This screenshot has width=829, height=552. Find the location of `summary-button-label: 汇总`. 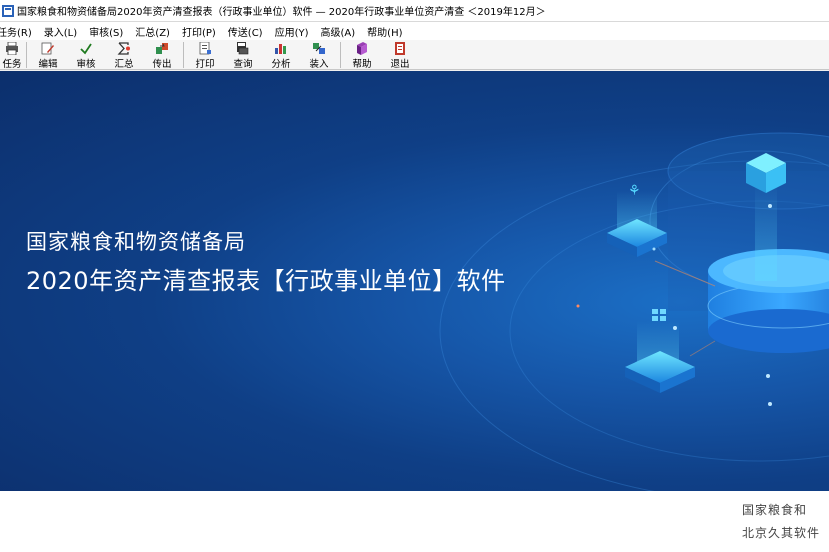

summary-button-label: 汇总 is located at coordinates (124, 64).